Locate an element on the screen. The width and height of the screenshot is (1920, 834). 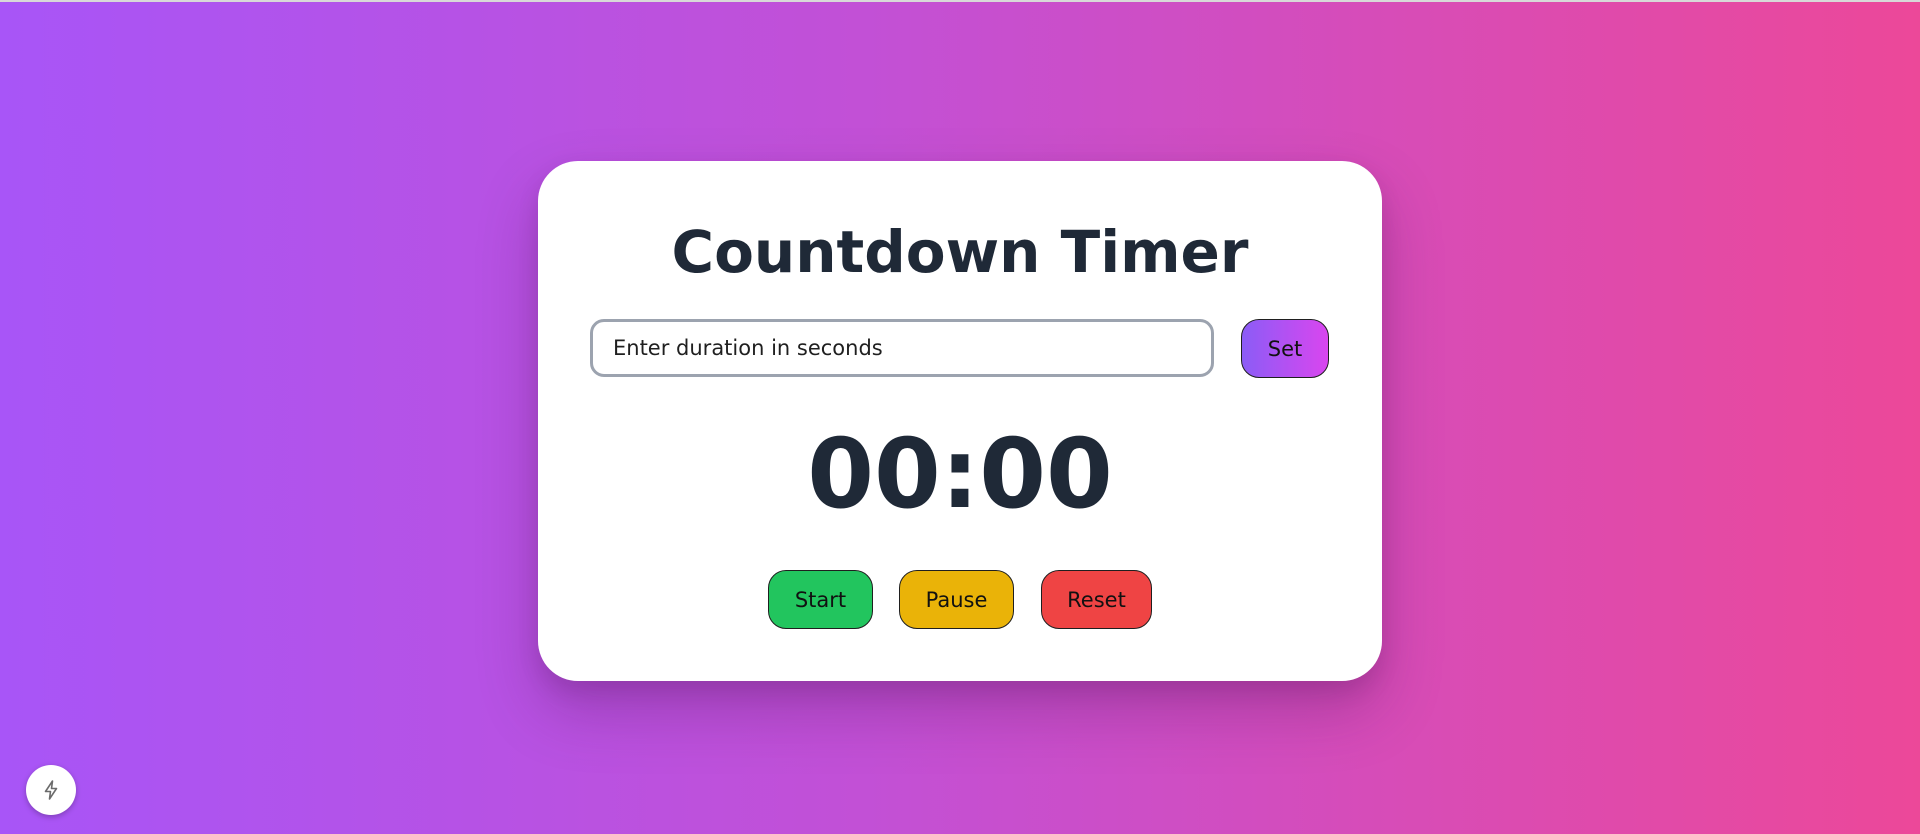
top-border is located at coordinates (960, 1).